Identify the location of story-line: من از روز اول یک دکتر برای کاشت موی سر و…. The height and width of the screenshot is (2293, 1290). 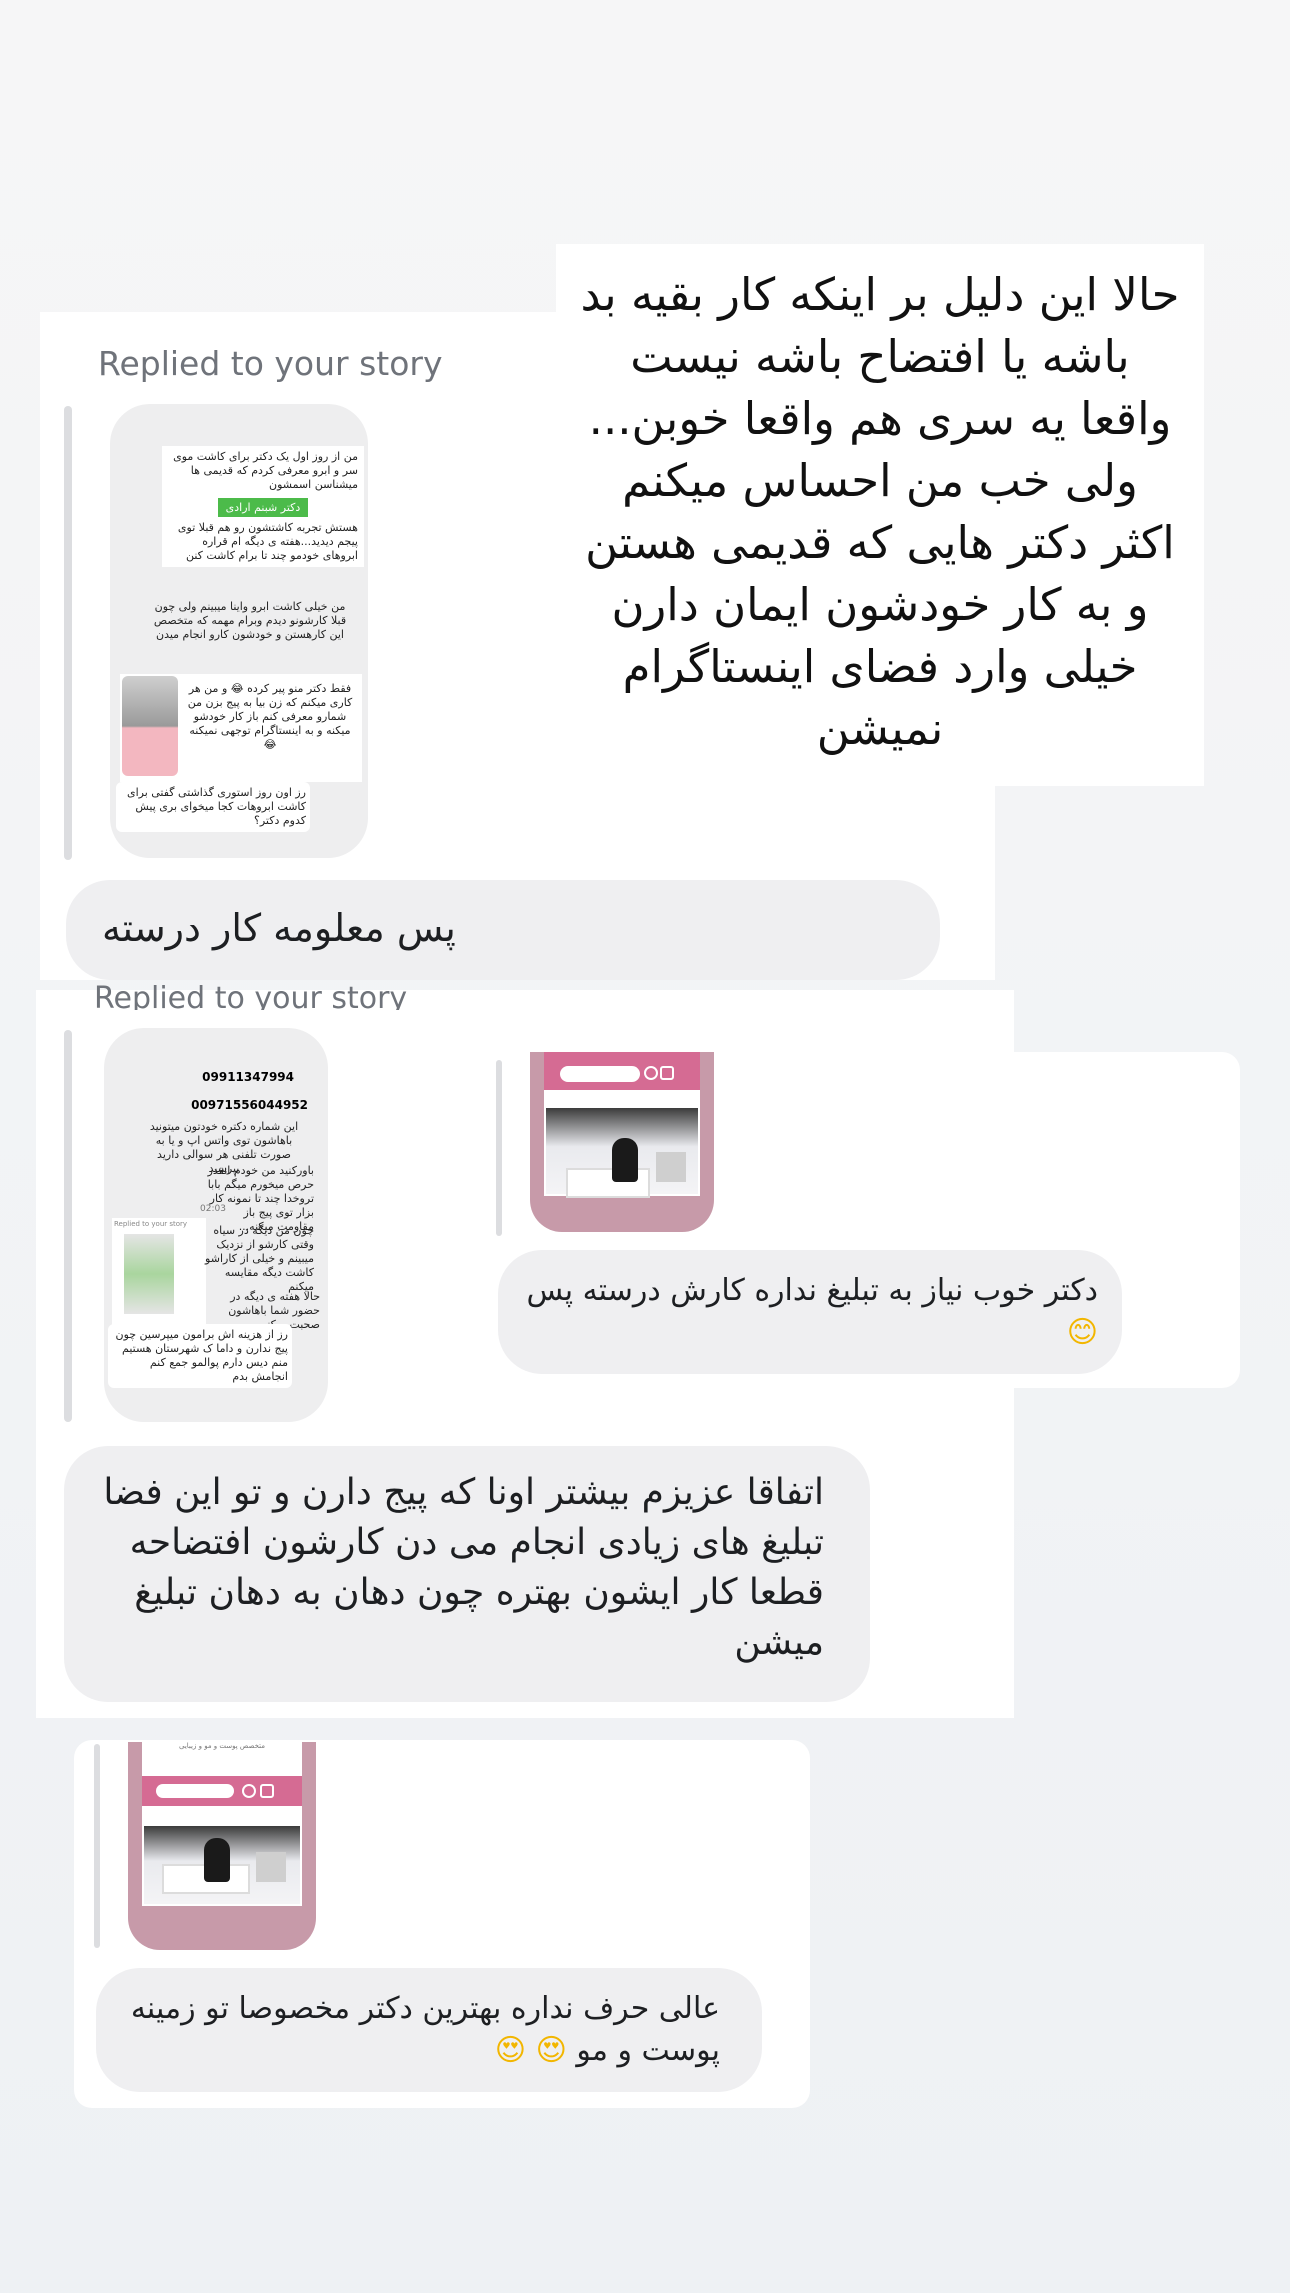
(265, 470).